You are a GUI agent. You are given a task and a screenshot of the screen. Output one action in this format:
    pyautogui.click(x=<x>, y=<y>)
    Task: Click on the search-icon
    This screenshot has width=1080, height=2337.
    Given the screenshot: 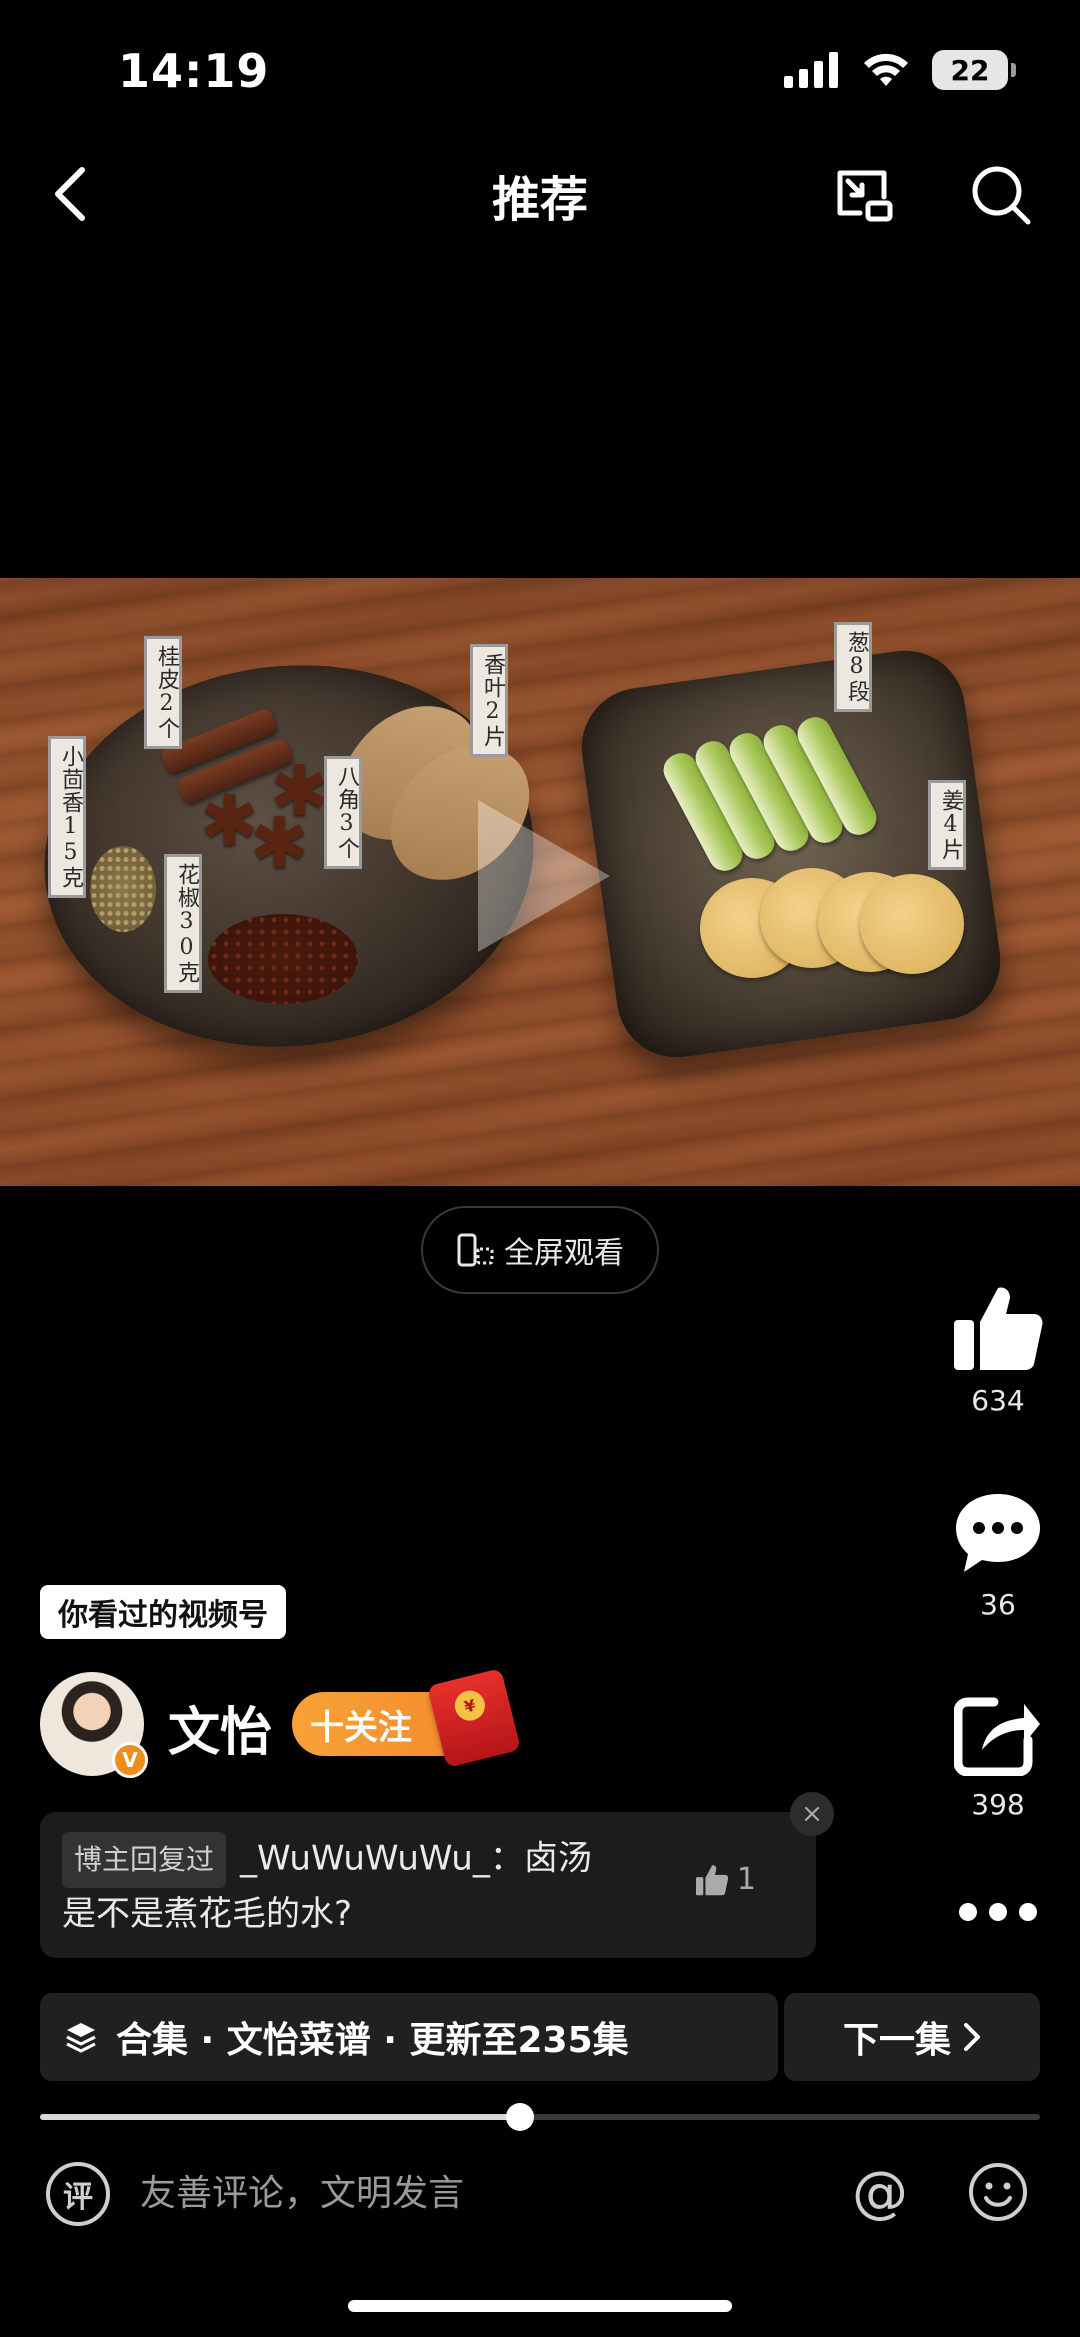 What is the action you would take?
    pyautogui.click(x=1001, y=195)
    